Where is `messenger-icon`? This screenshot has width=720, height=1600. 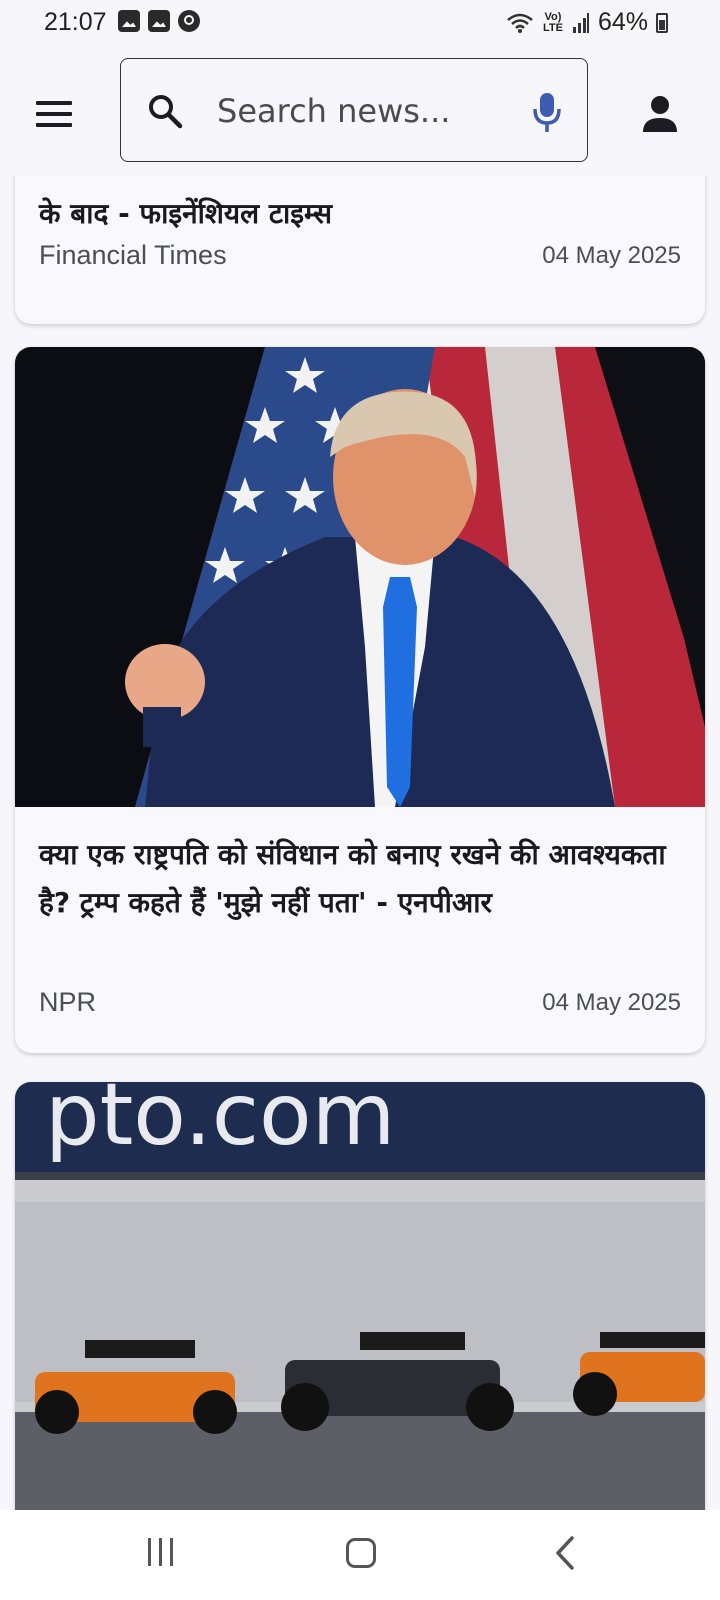
messenger-icon is located at coordinates (189, 21).